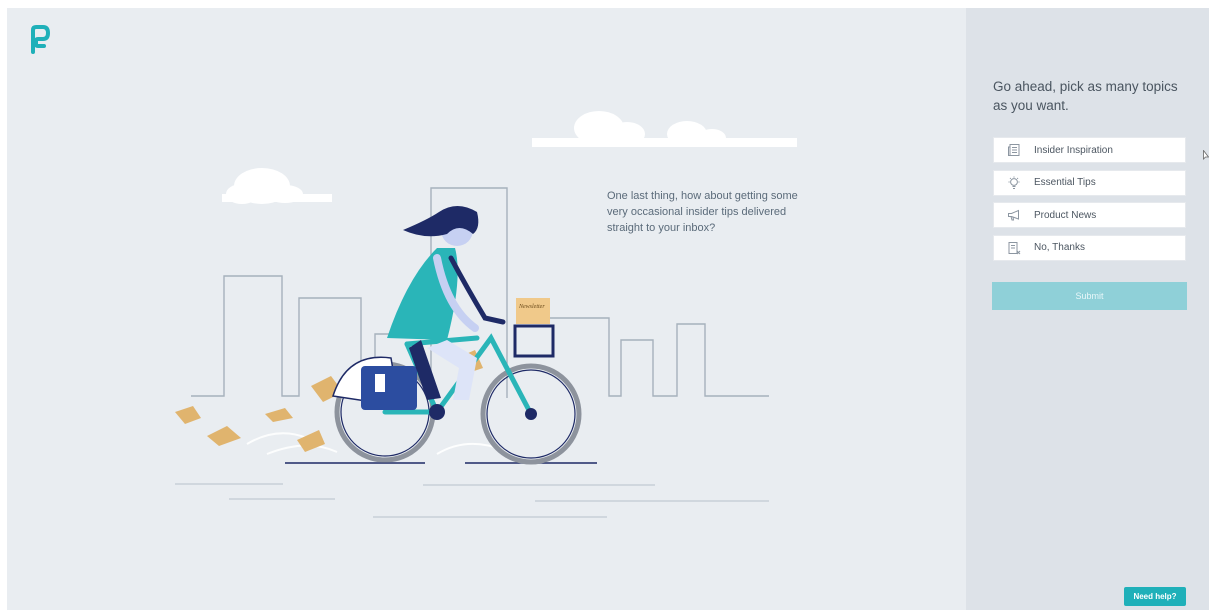  What do you see at coordinates (1065, 215) in the screenshot?
I see `topic-label: Product News` at bounding box center [1065, 215].